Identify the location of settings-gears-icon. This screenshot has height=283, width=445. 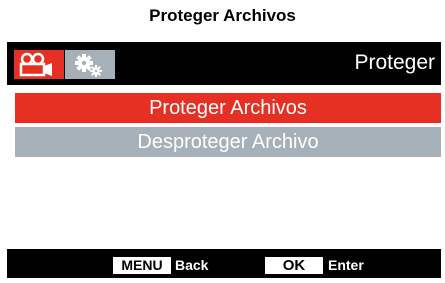
(88, 65).